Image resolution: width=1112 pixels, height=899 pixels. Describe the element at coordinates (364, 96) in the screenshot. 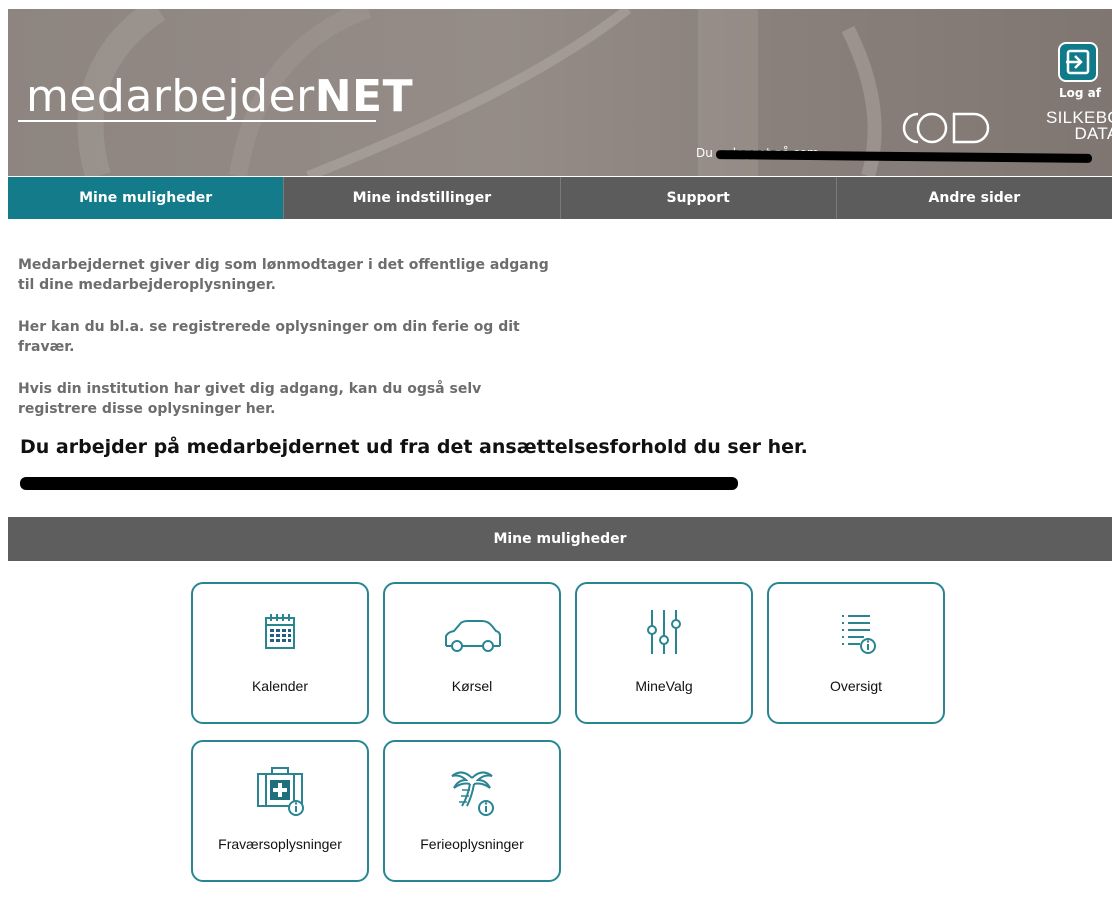

I see `brand-bold-text: NET` at that location.